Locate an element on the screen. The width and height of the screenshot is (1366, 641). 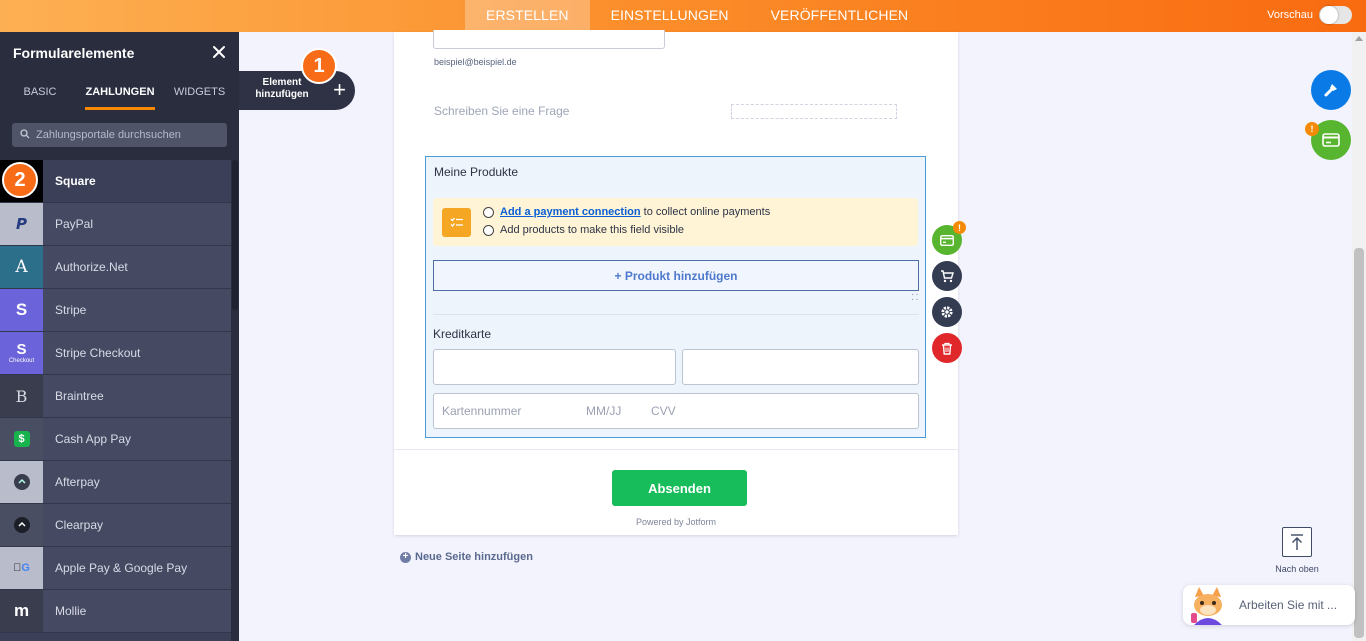
empty-answer-placeholder is located at coordinates (814, 111).